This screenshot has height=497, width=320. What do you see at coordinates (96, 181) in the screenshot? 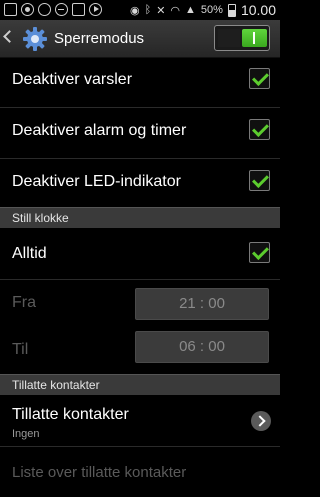
I see `setting-label: Deaktiver LED-indikator` at bounding box center [96, 181].